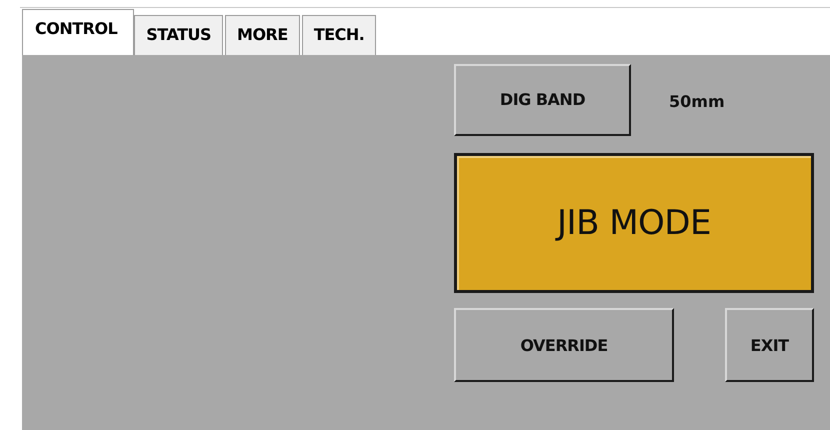 This screenshot has height=430, width=830. I want to click on tab: MORE, so click(262, 35).